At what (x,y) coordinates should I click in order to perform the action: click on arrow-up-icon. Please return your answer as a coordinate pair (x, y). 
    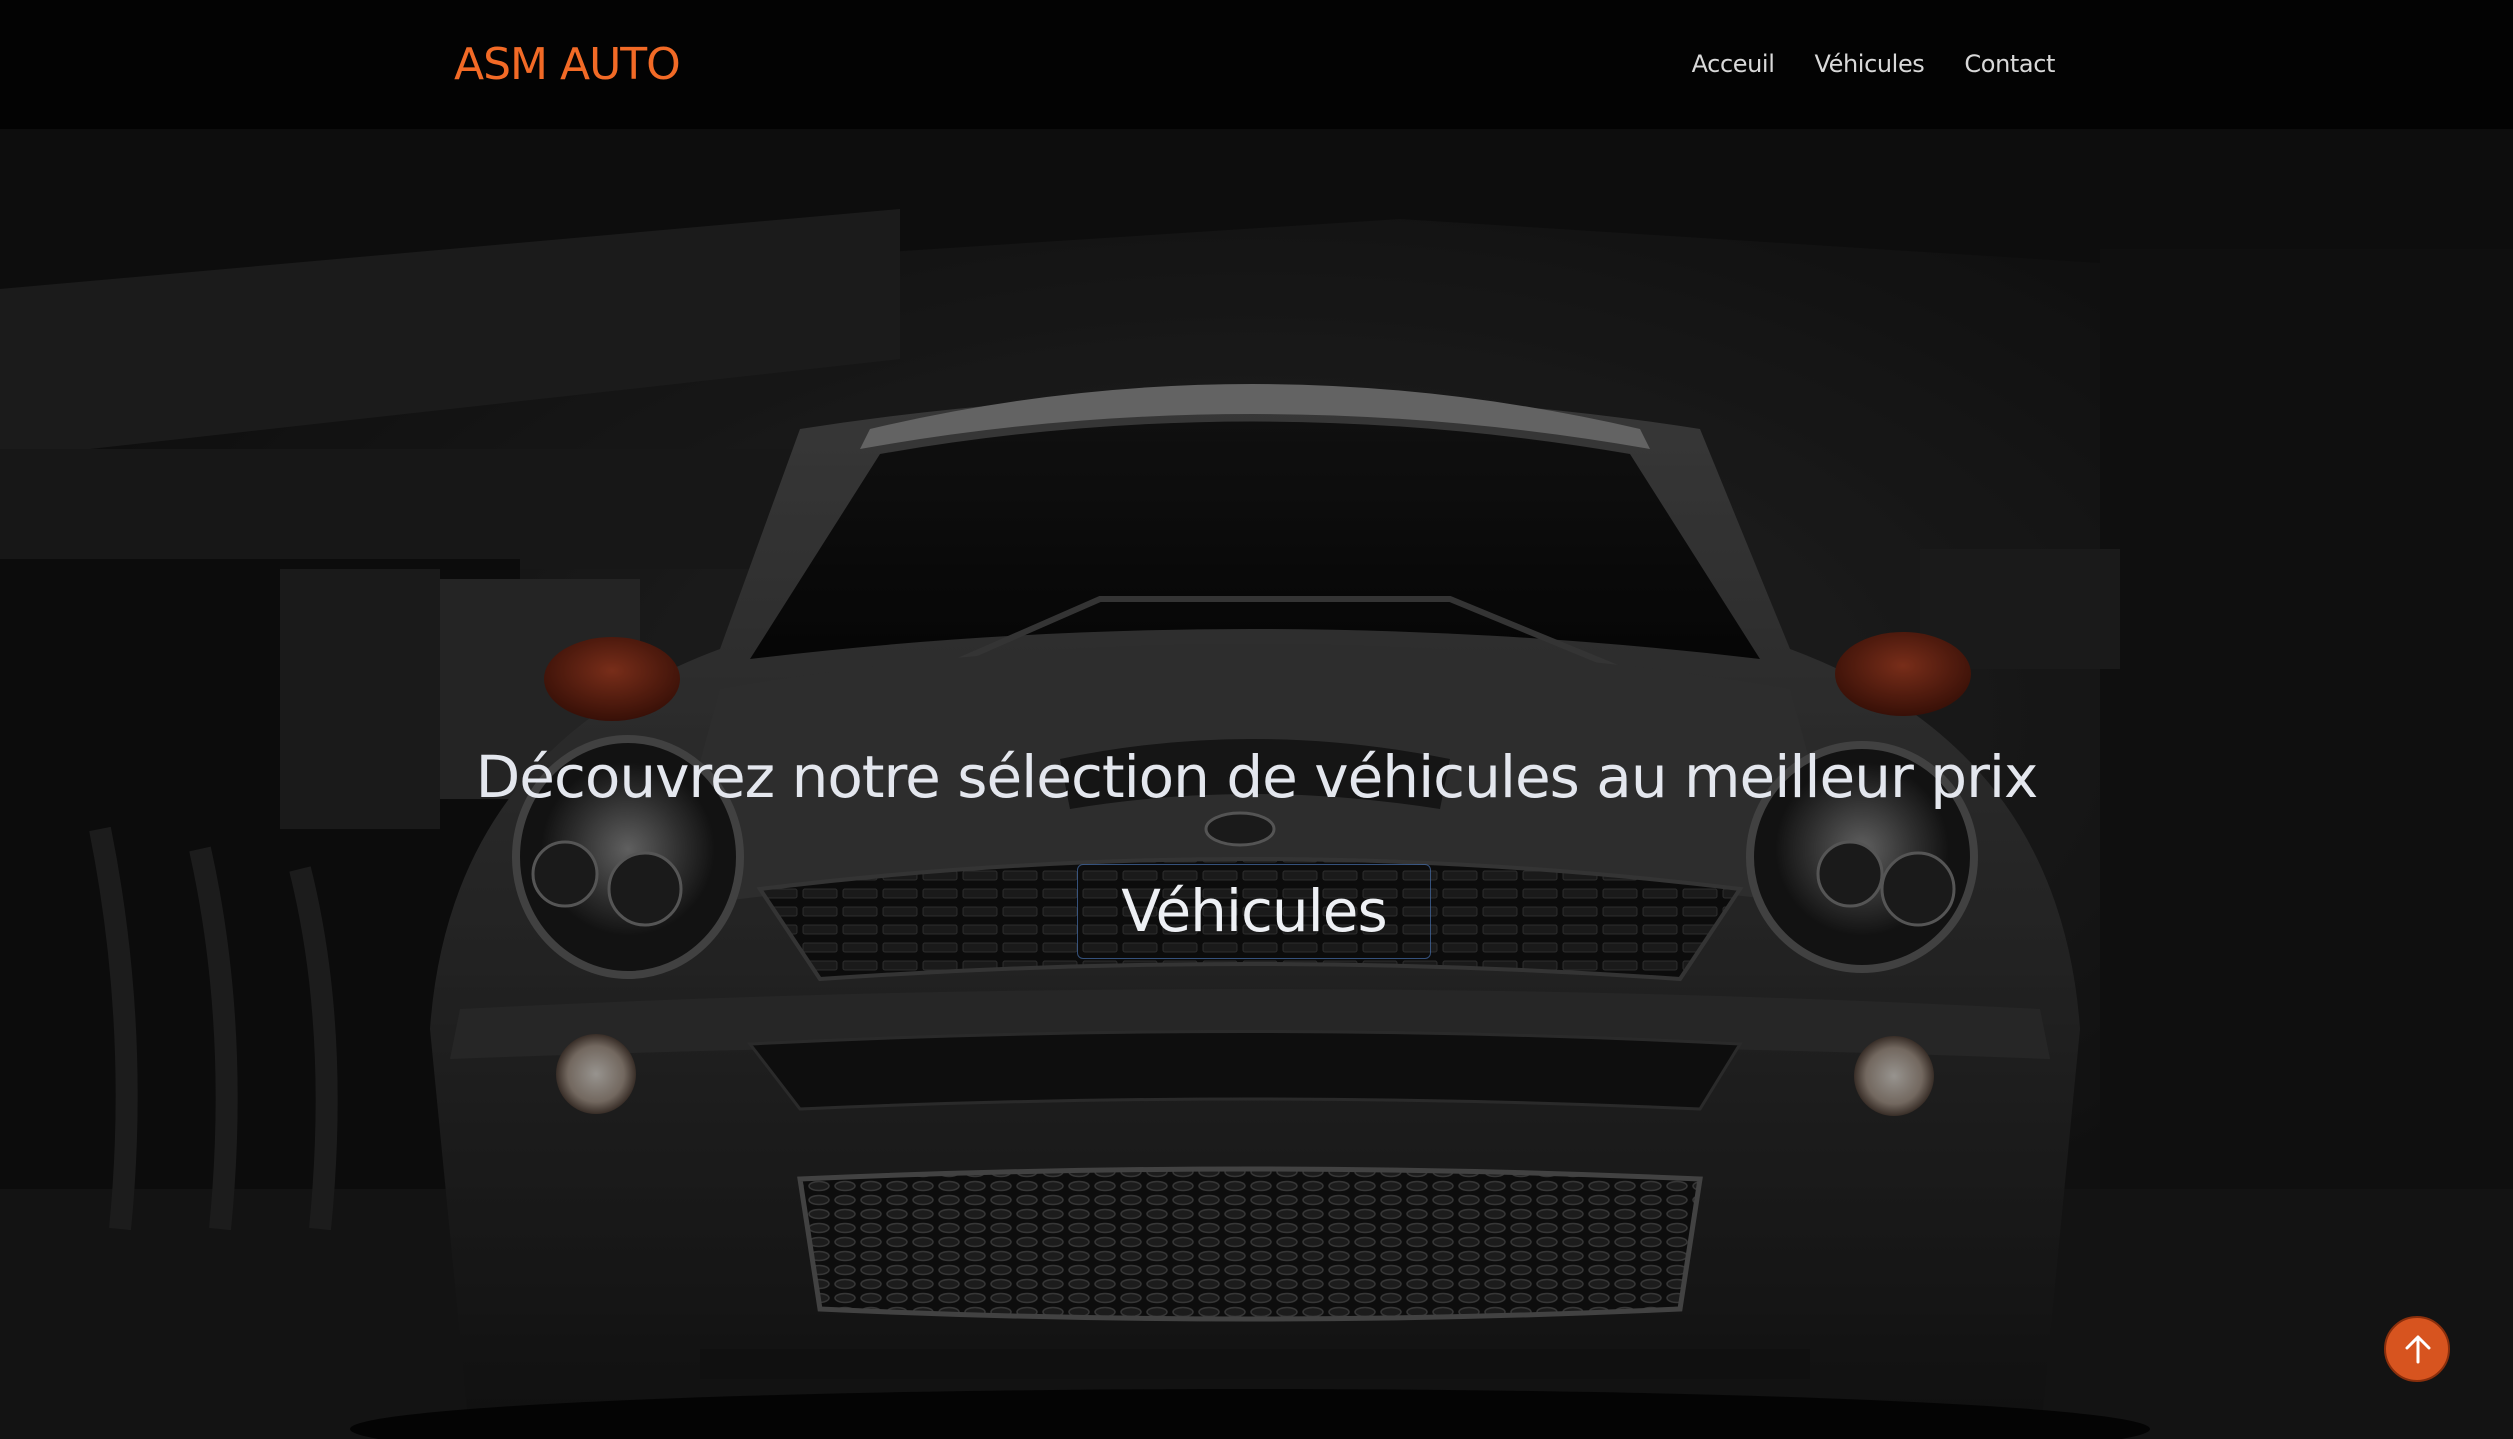
    Looking at the image, I should click on (2418, 1349).